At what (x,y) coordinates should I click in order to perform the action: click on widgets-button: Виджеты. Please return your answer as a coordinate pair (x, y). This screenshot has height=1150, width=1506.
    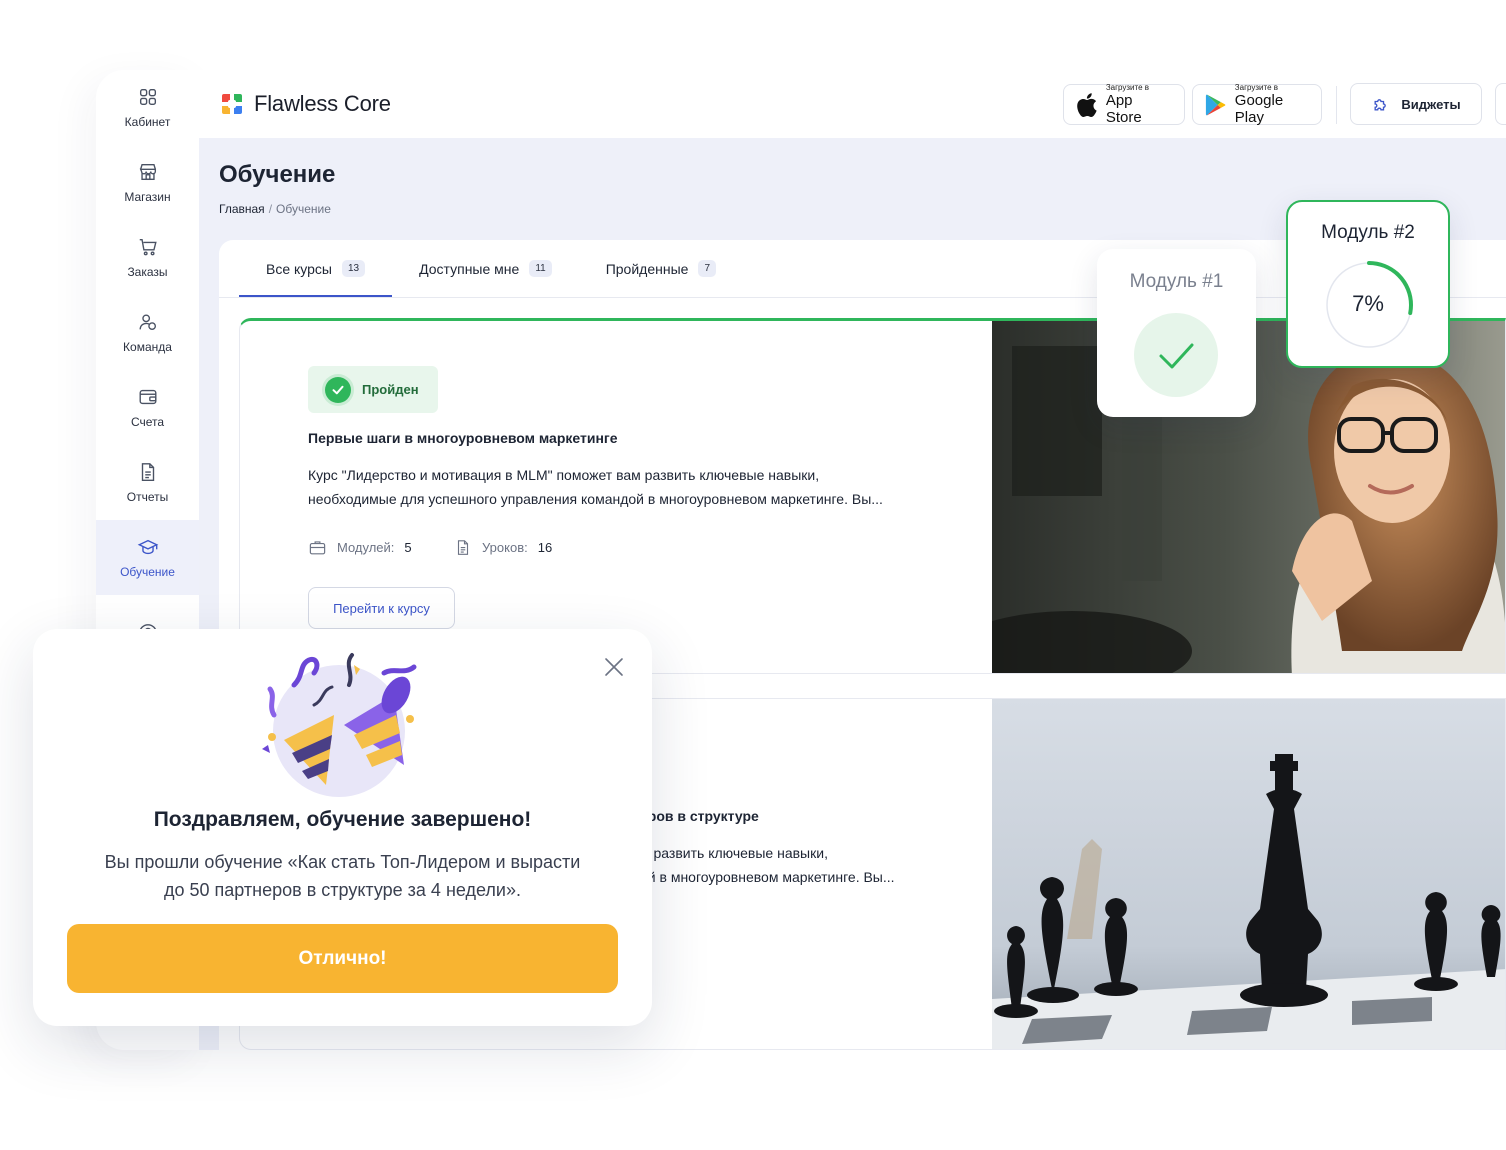
    Looking at the image, I should click on (1416, 104).